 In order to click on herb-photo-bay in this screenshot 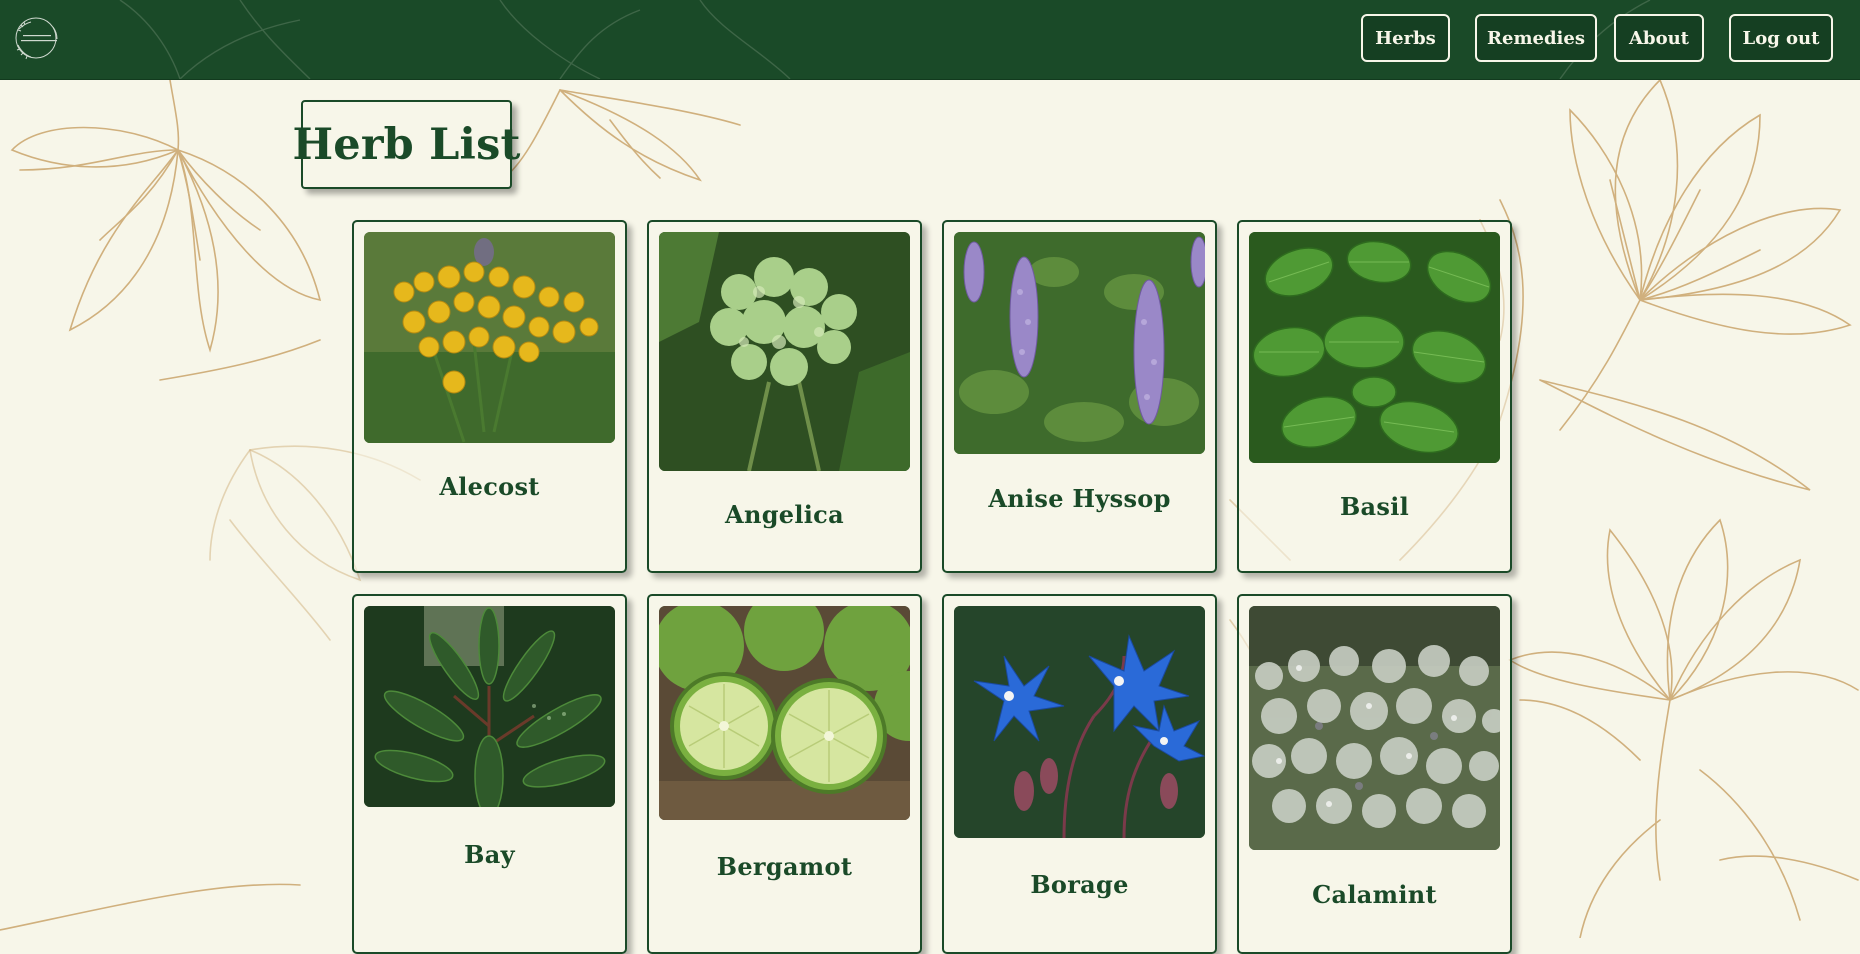, I will do `click(489, 706)`.